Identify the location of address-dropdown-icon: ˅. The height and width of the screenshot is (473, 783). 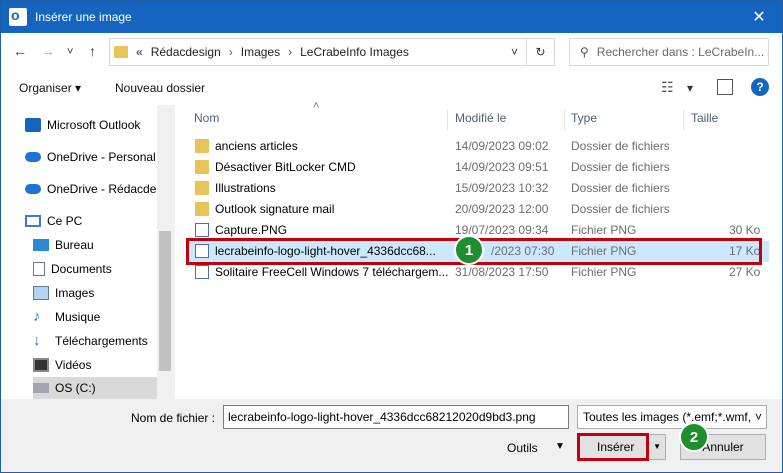
(514, 52).